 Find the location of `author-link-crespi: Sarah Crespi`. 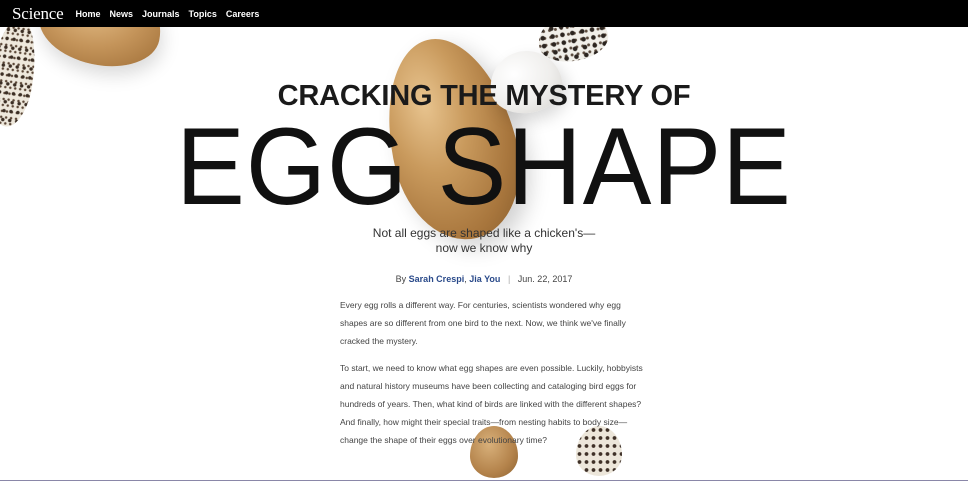

author-link-crespi: Sarah Crespi is located at coordinates (437, 279).